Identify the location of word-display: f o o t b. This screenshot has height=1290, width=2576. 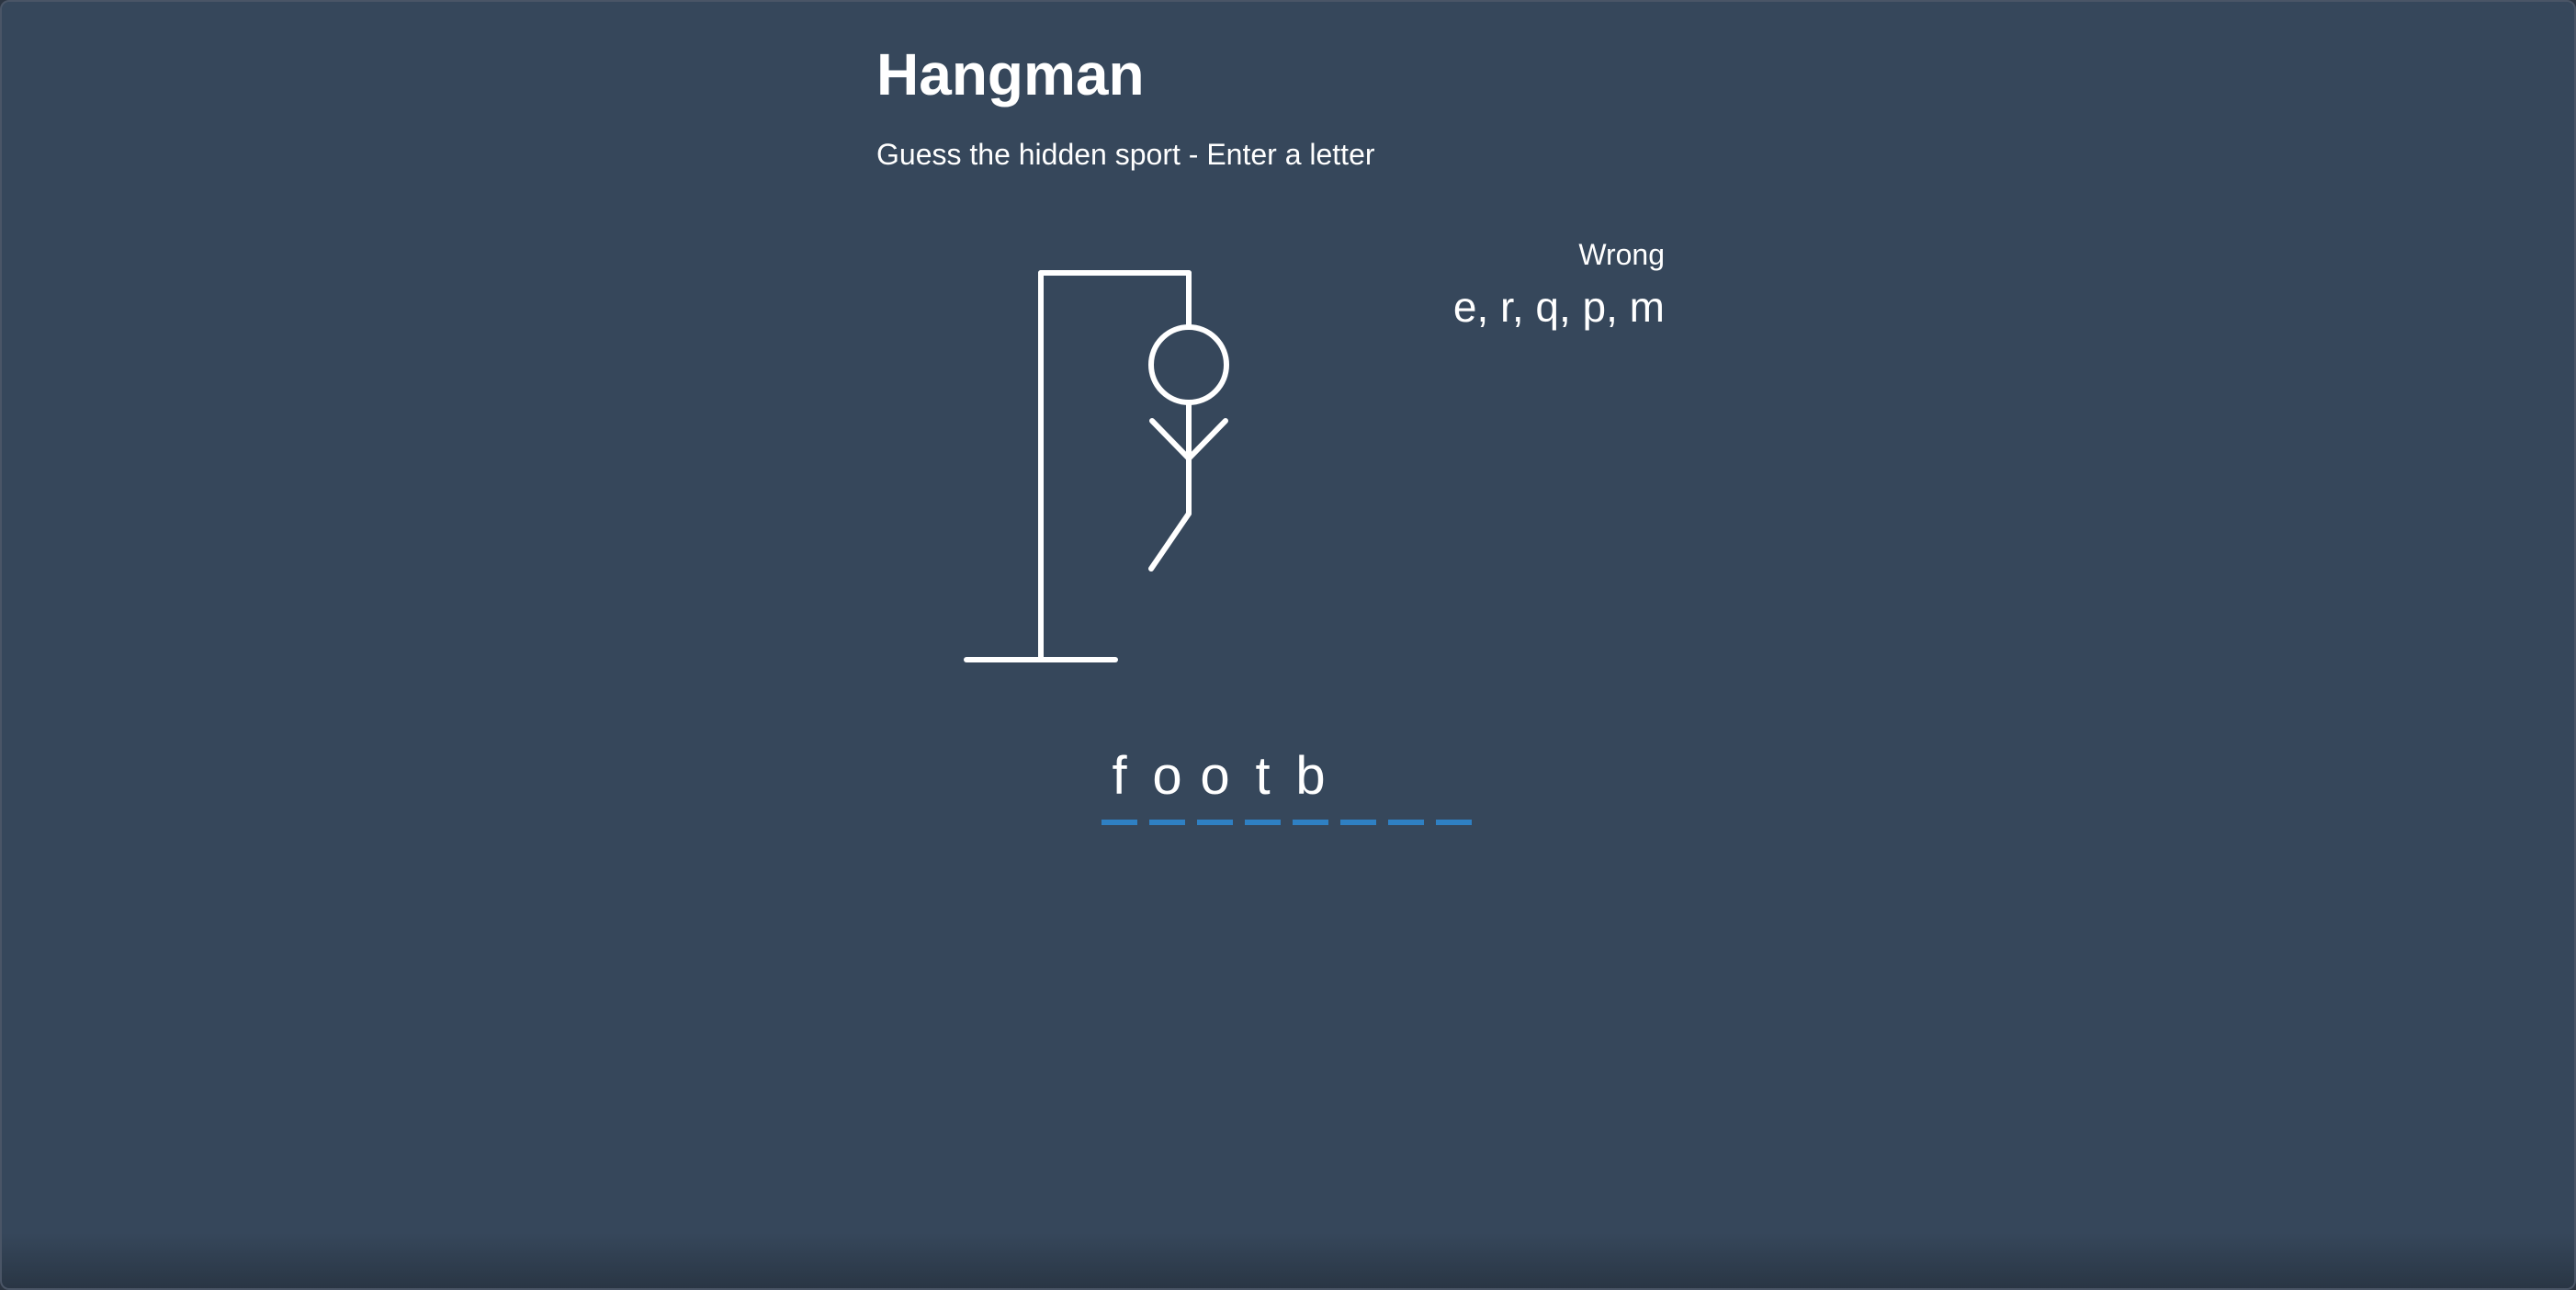
(1293, 784).